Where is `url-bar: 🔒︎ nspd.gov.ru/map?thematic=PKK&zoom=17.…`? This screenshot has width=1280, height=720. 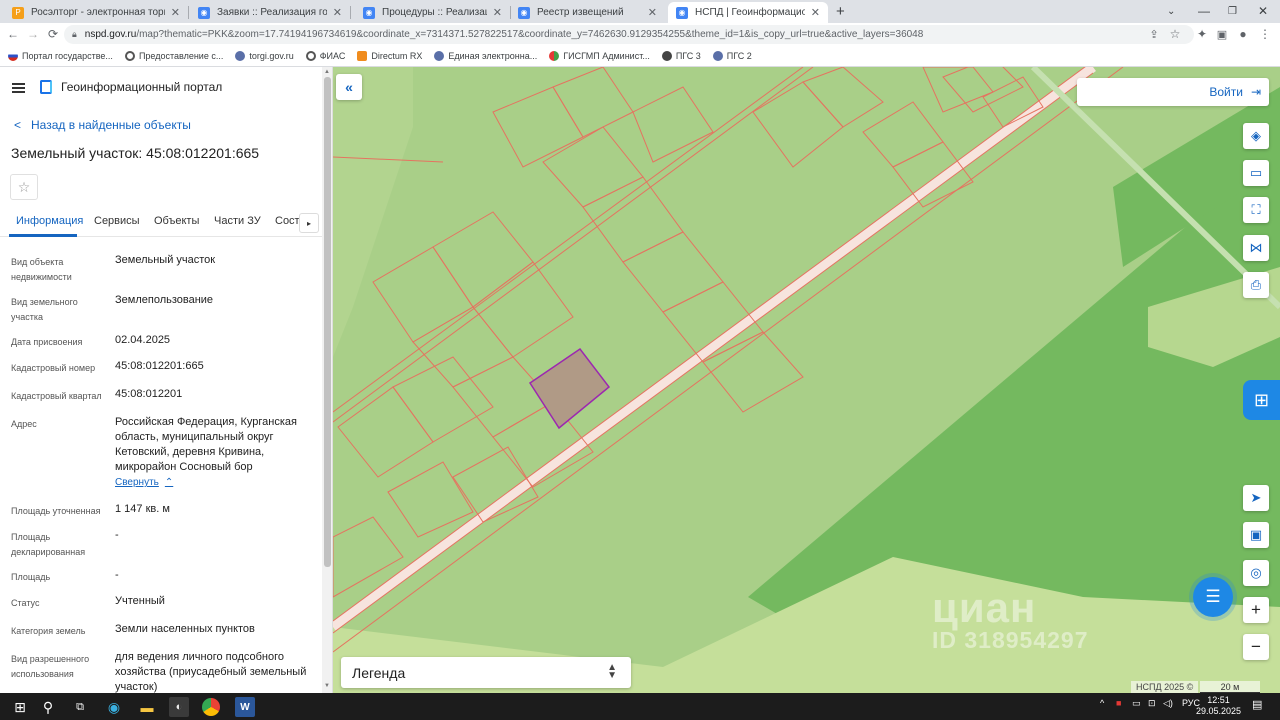
url-bar: 🔒︎ nspd.gov.ru/map?thematic=PKK&zoom=17.… is located at coordinates (629, 34).